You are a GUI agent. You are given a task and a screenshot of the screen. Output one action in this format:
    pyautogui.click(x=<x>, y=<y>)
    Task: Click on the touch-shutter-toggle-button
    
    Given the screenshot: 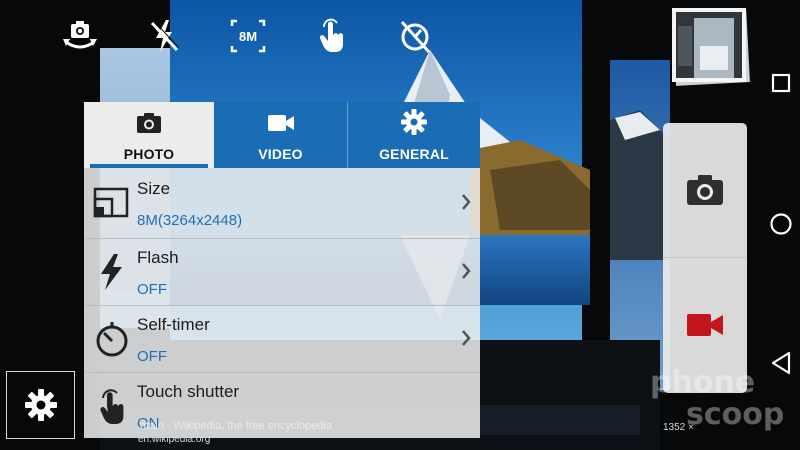 What is the action you would take?
    pyautogui.click(x=331, y=36)
    